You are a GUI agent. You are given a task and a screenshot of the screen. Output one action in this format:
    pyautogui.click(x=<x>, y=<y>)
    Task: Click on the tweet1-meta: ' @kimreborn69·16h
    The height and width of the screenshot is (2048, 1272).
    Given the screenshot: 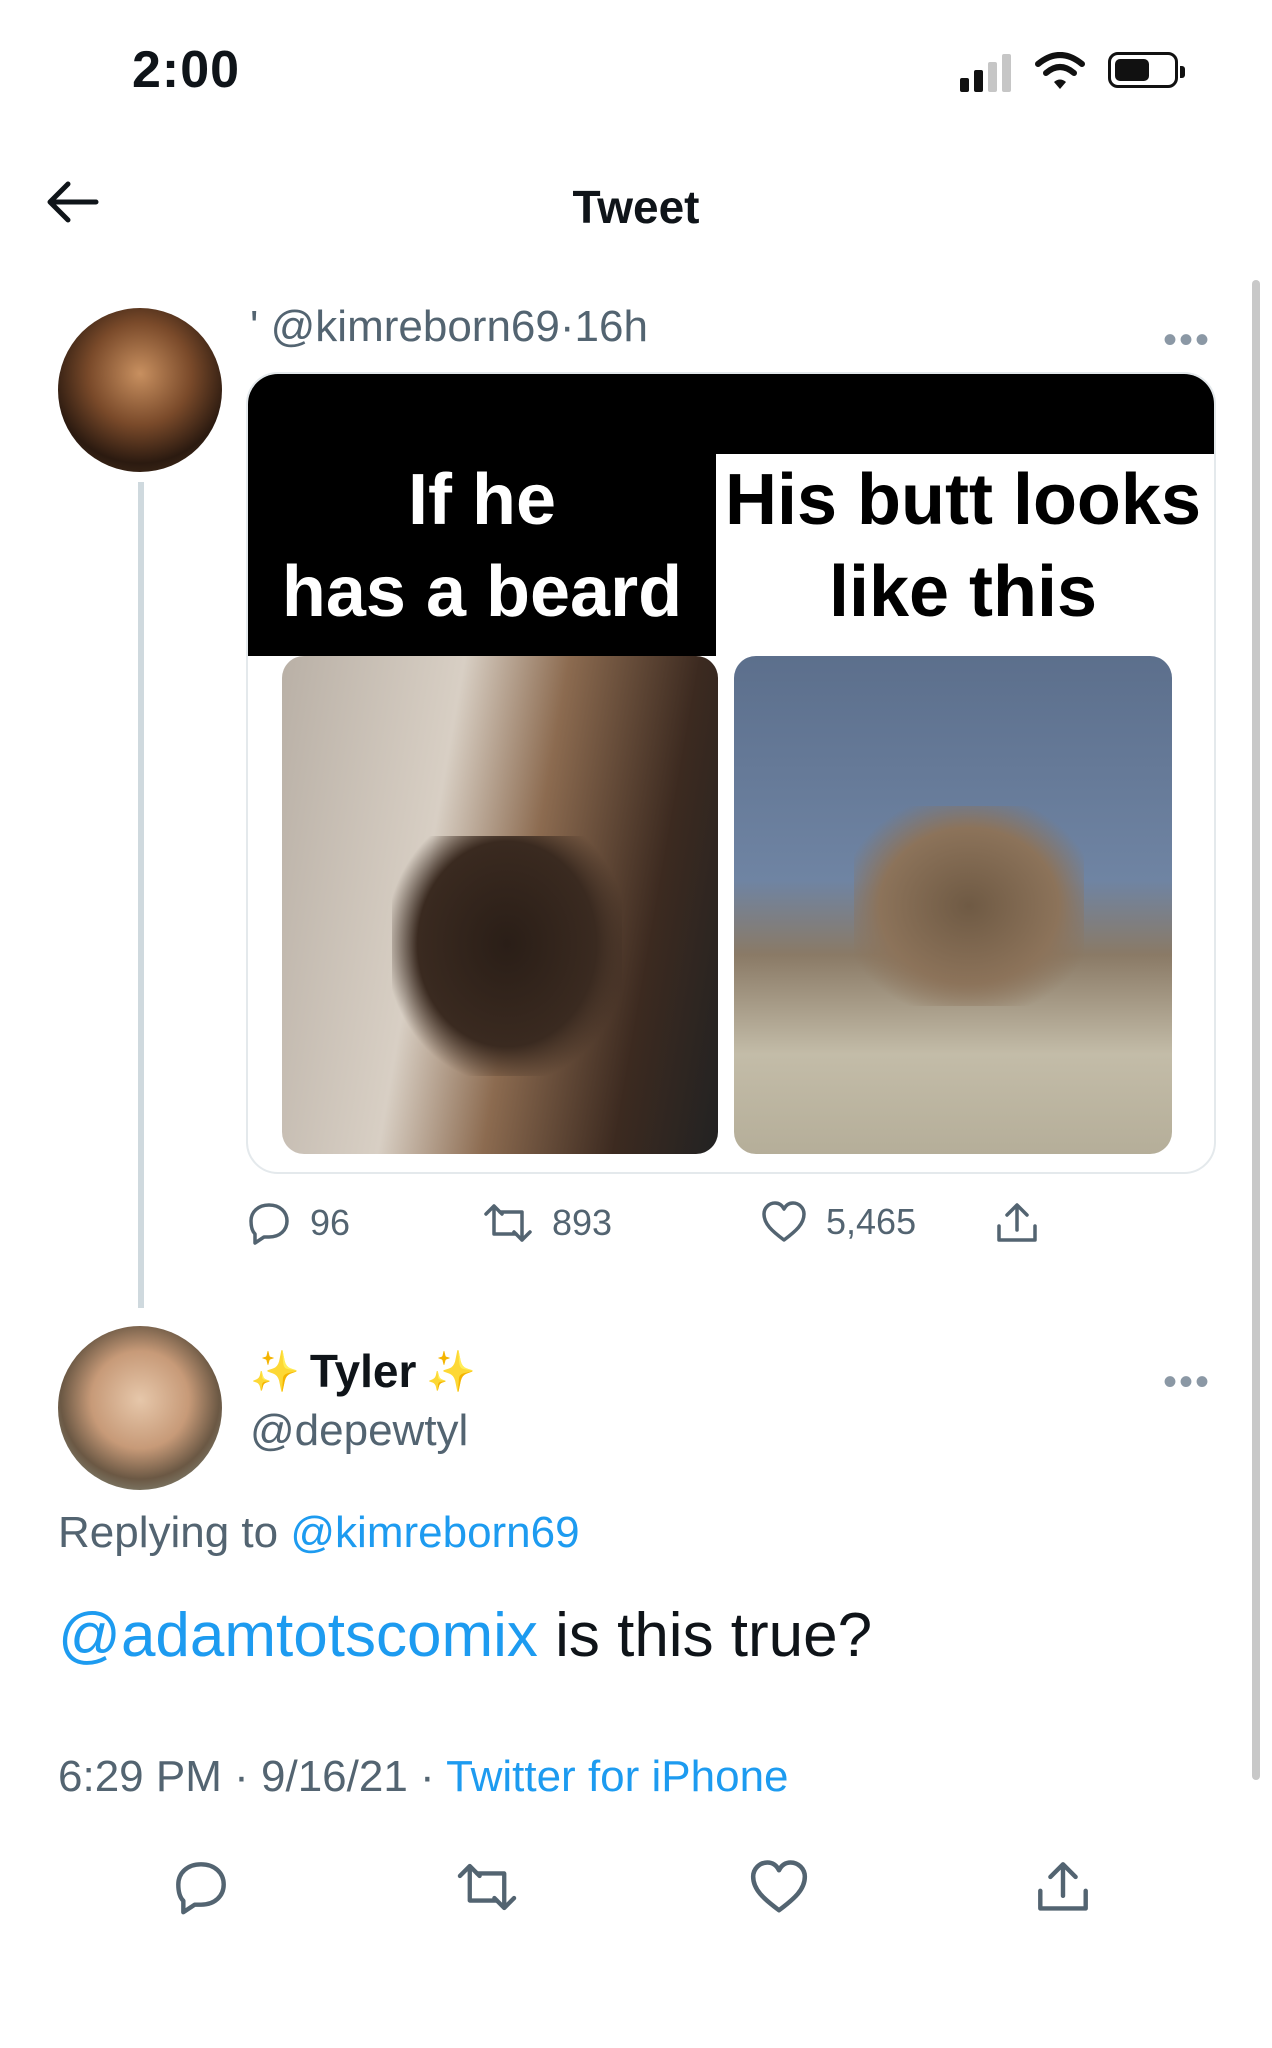 What is the action you would take?
    pyautogui.click(x=449, y=327)
    